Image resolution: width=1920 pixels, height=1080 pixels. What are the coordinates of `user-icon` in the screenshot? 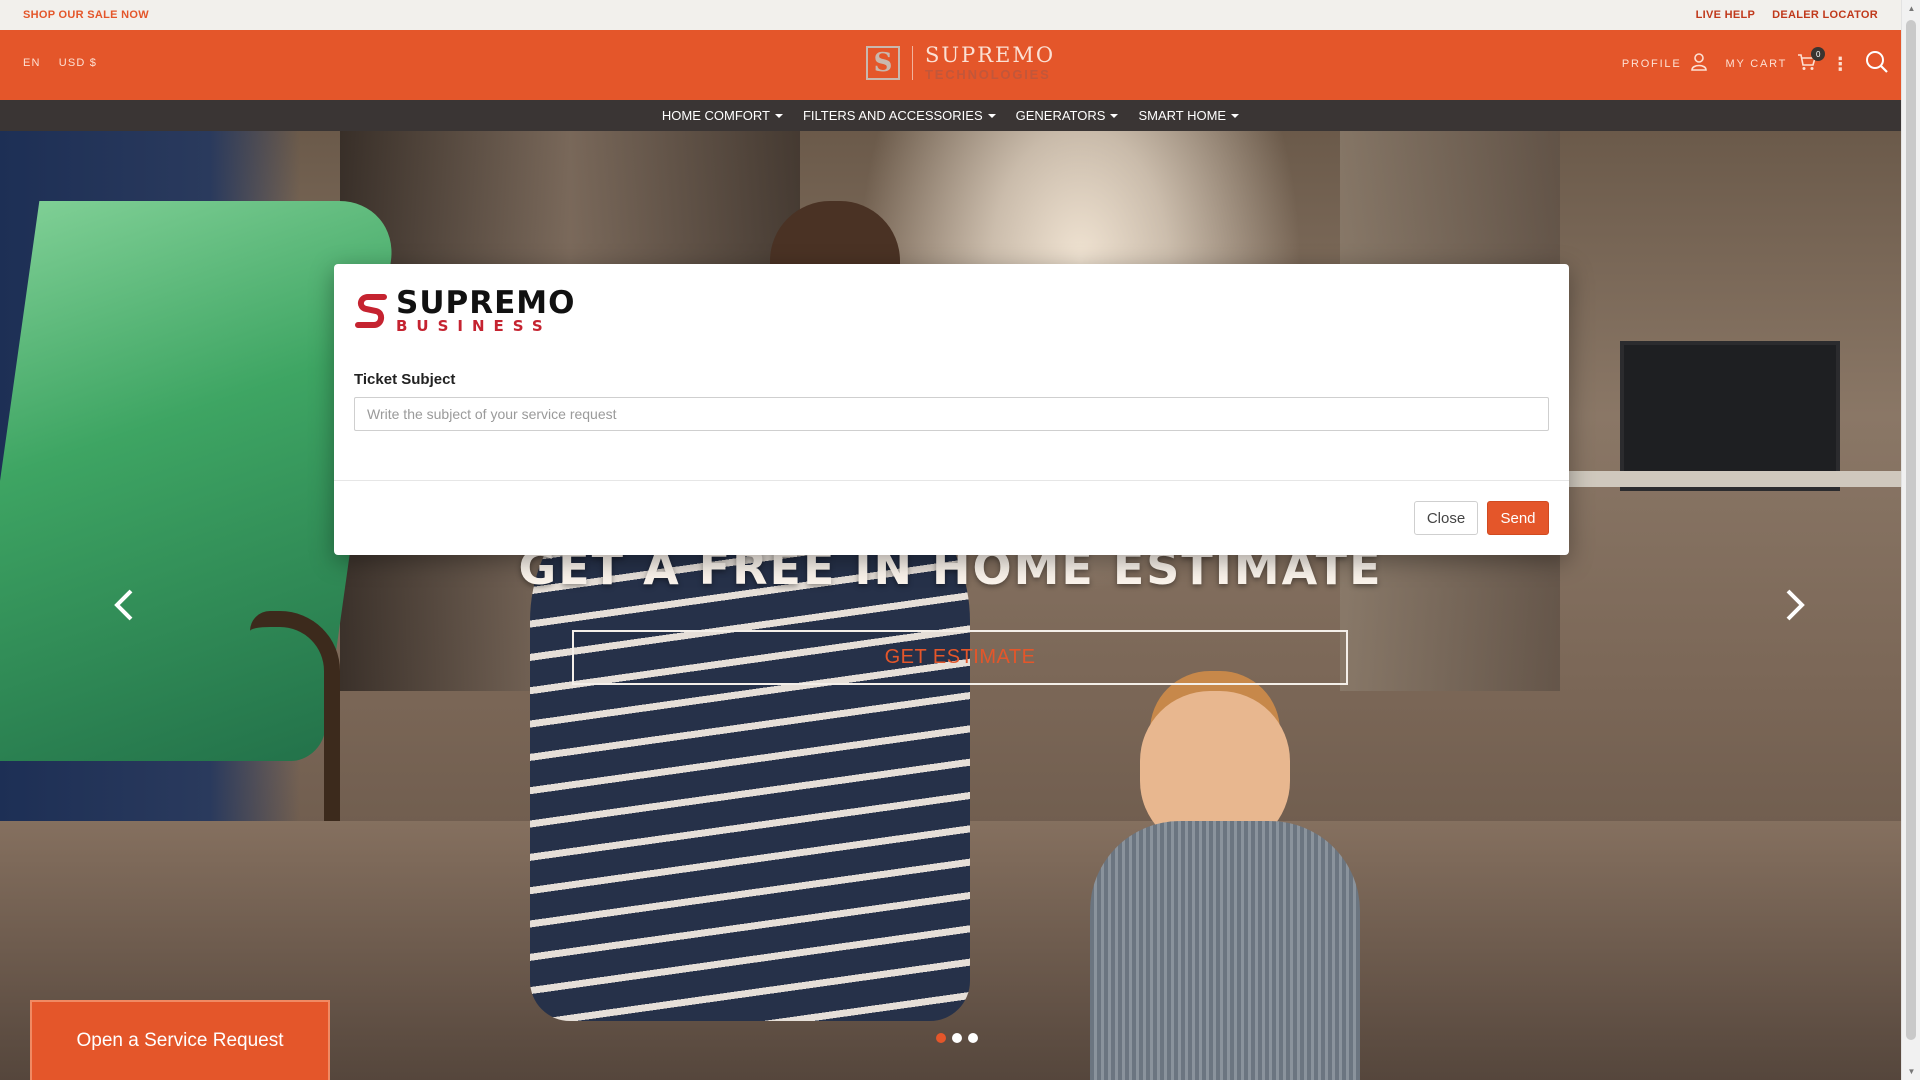 It's located at (1699, 63).